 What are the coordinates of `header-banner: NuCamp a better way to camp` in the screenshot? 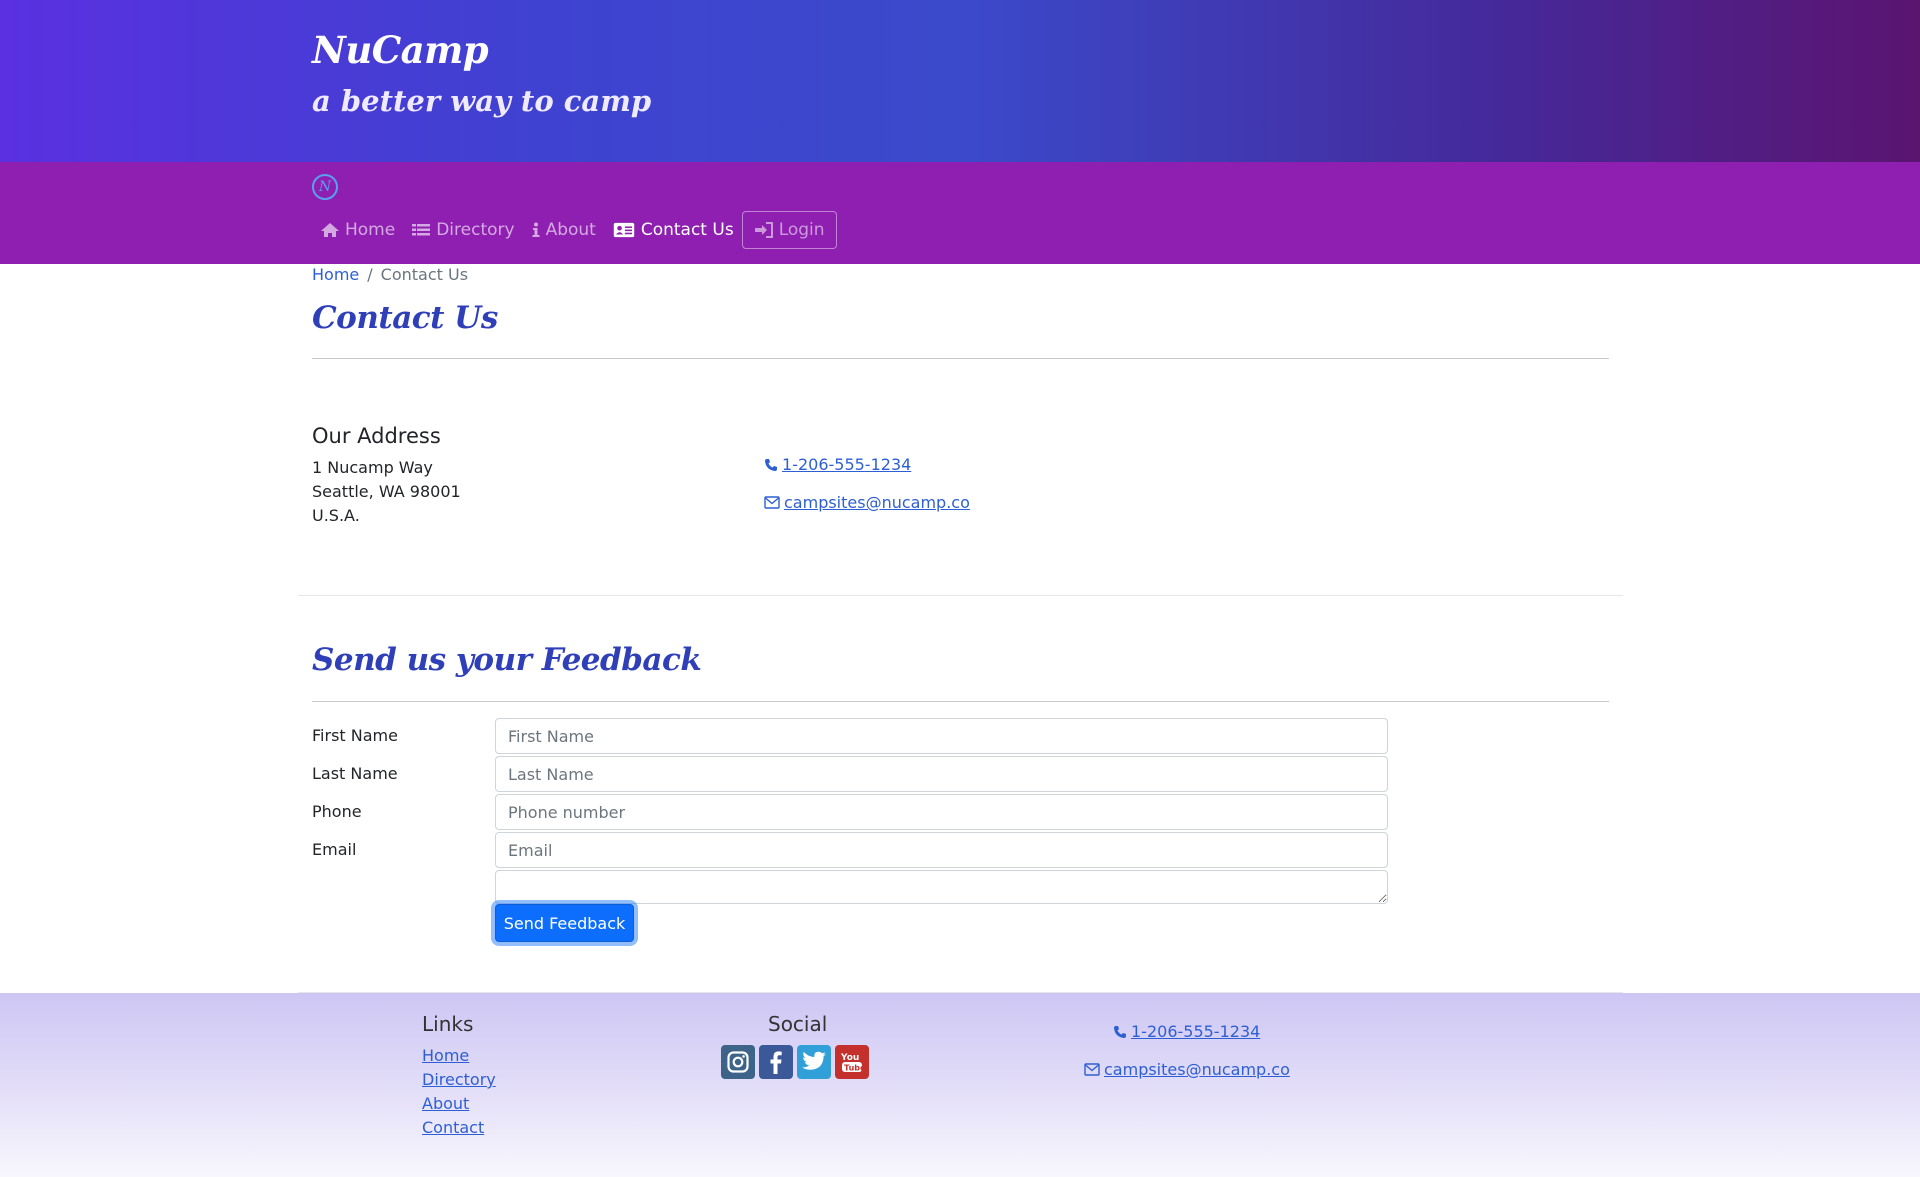 It's located at (960, 81).